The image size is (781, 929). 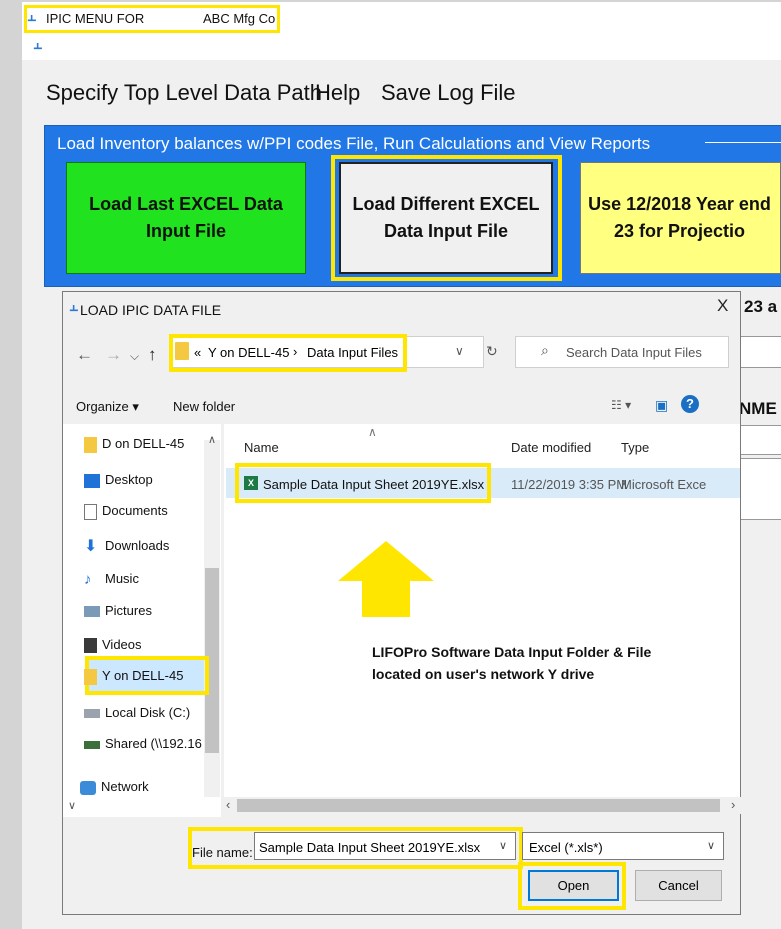 I want to click on menu-specify-data-path: Specify Top Level Data Path, so click(x=184, y=93).